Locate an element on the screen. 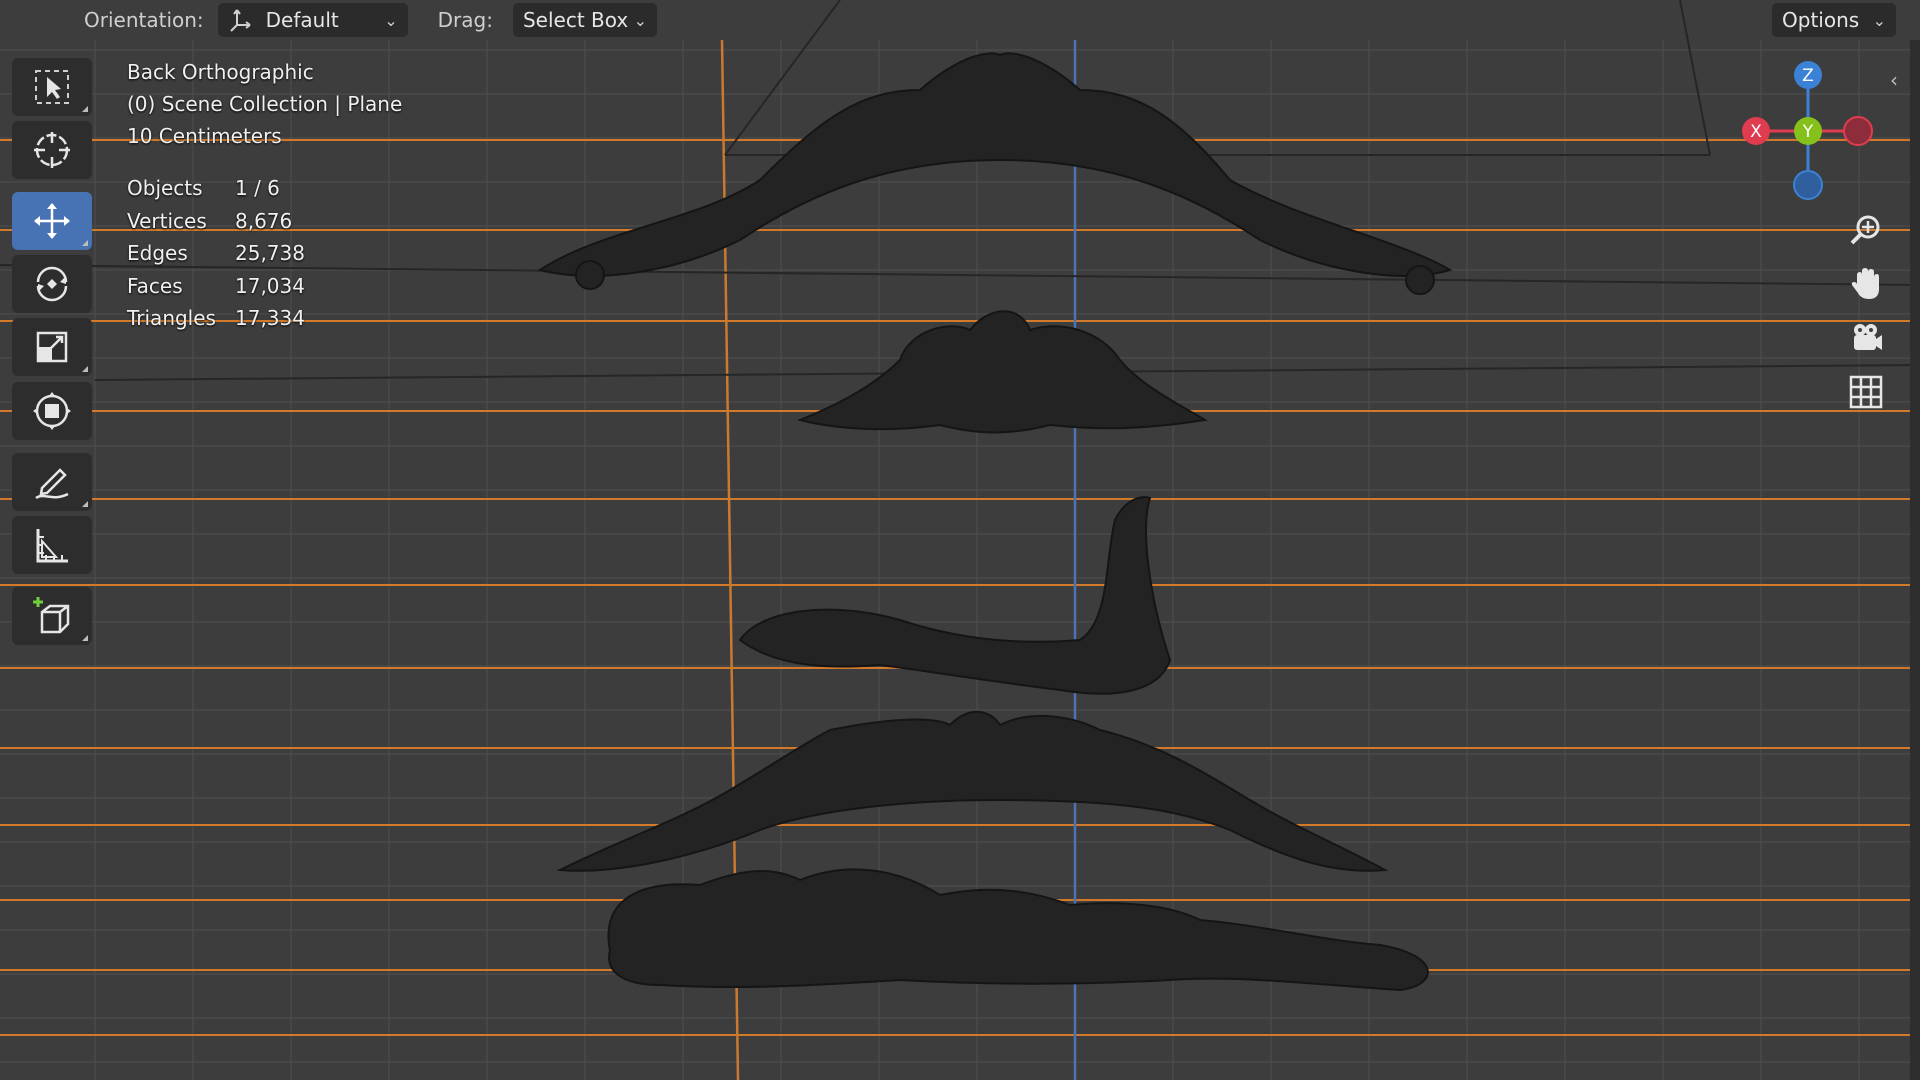  move-arrows-icon is located at coordinates (52, 221).